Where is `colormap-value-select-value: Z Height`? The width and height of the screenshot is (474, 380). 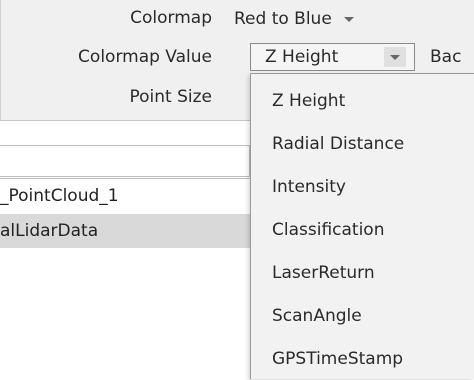 colormap-value-select-value: Z Height is located at coordinates (302, 57).